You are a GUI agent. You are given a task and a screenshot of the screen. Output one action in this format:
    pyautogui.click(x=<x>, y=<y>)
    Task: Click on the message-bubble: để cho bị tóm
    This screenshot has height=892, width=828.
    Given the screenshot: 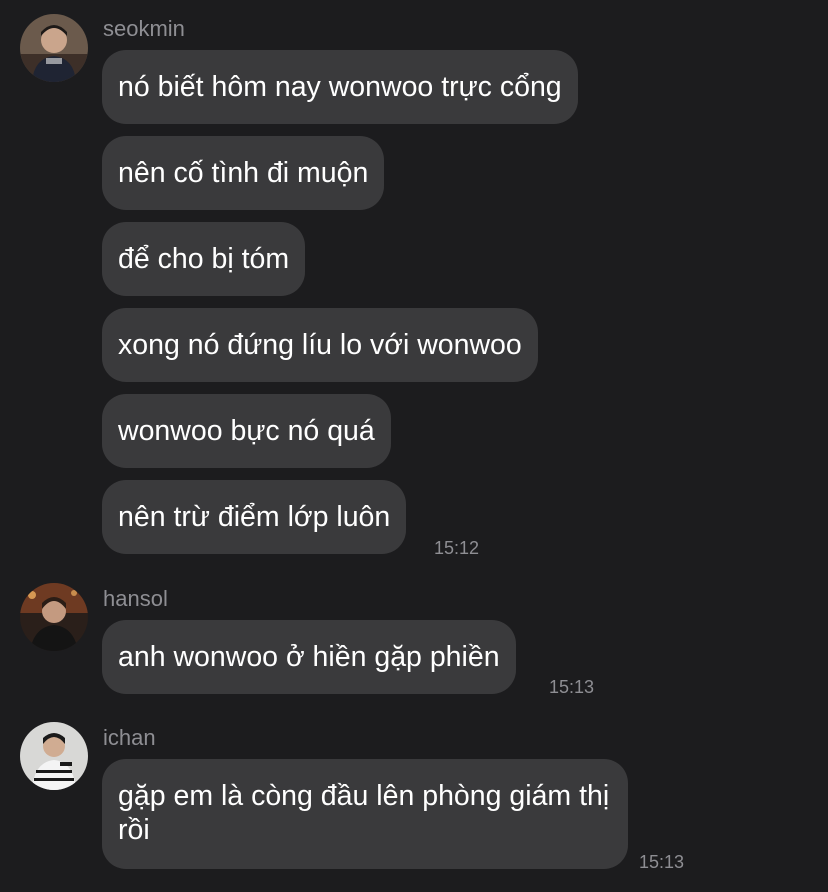 What is the action you would take?
    pyautogui.click(x=204, y=259)
    